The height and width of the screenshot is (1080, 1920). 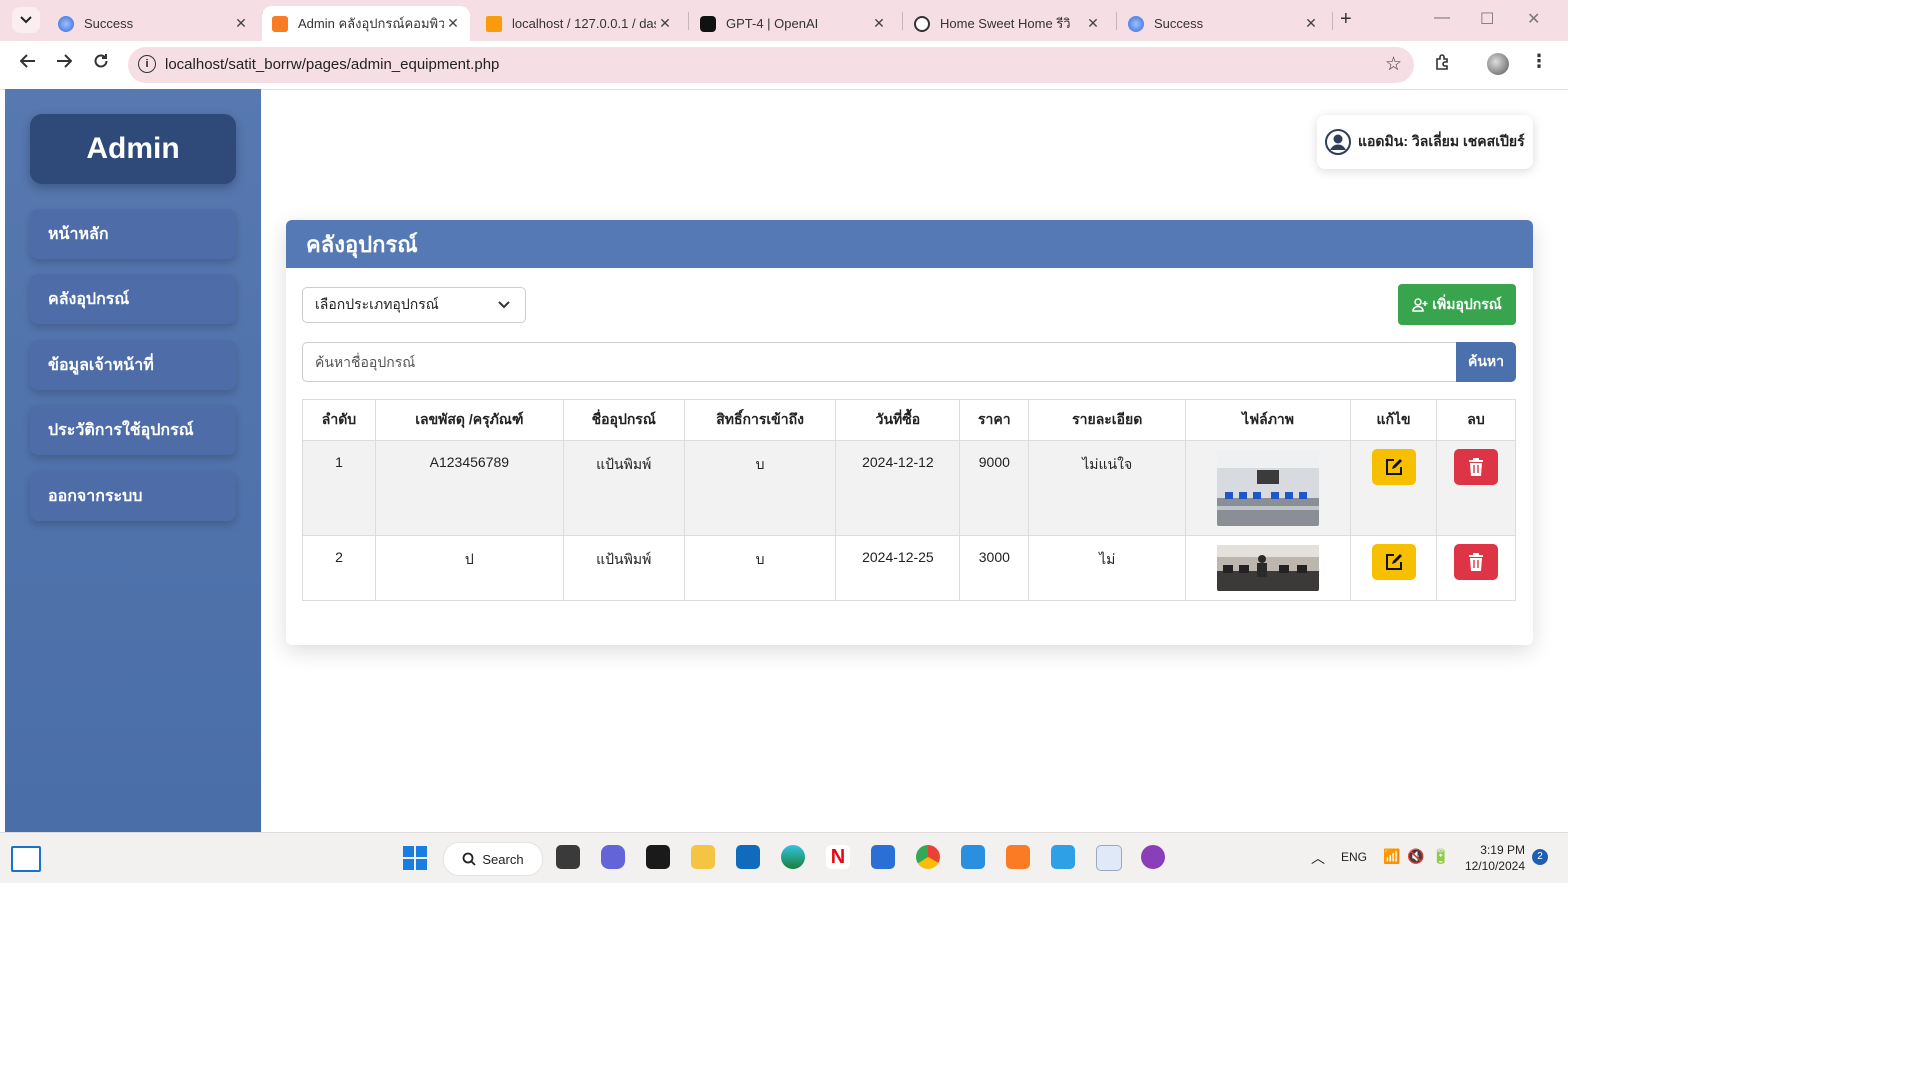 I want to click on equipment-type-select: เลือกประเภทอุปกรณ์, so click(x=414, y=305).